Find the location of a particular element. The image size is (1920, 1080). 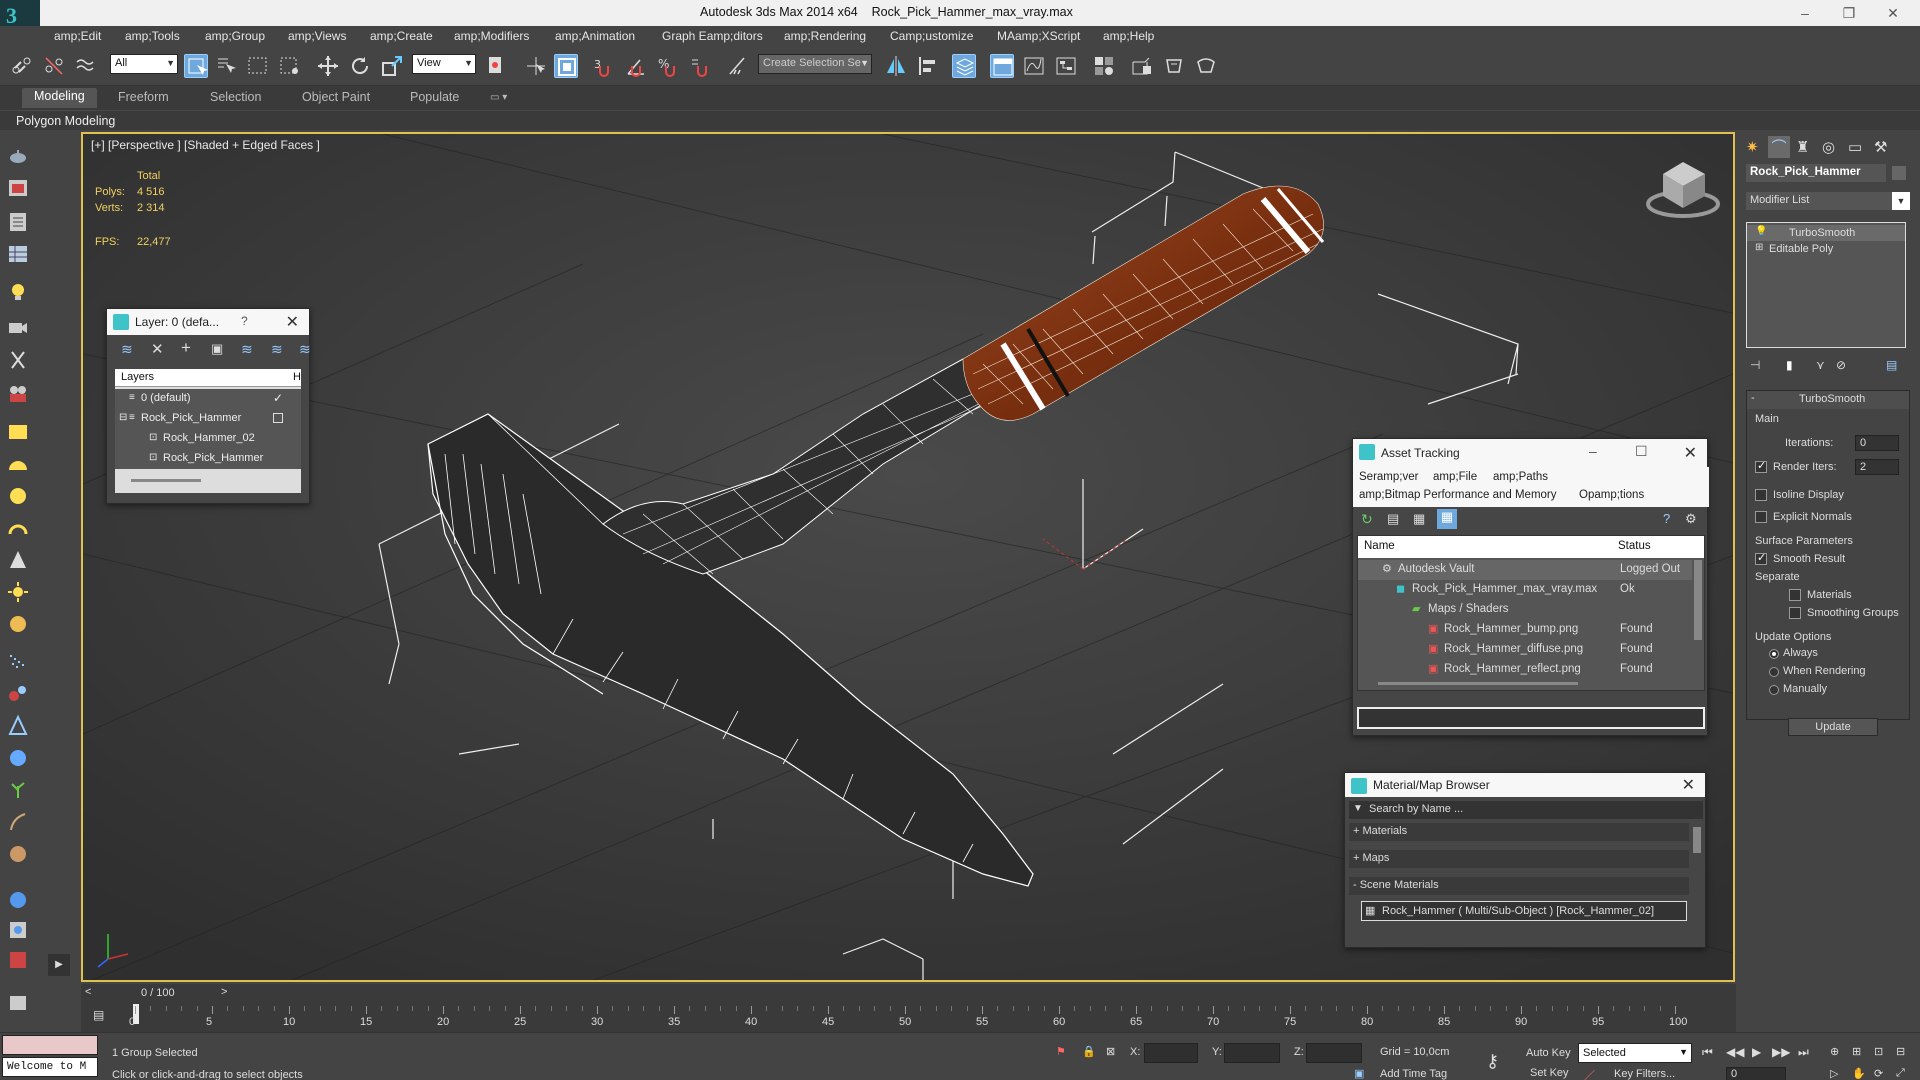

material-browser-header: Material/Map Browser ✕ is located at coordinates (1525, 785).